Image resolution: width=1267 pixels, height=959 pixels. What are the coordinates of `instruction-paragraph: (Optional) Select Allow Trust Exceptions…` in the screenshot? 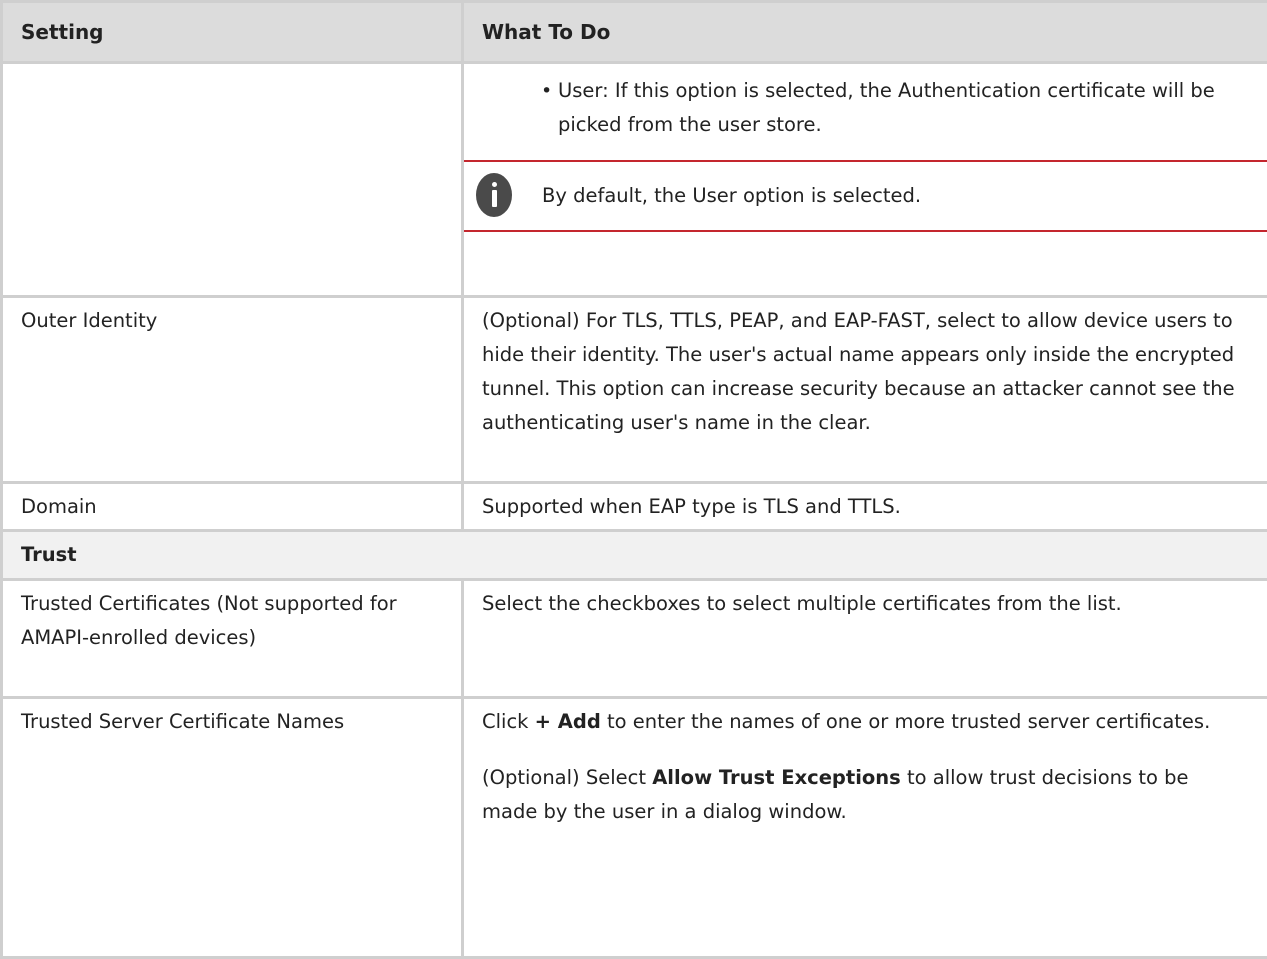 It's located at (865, 795).